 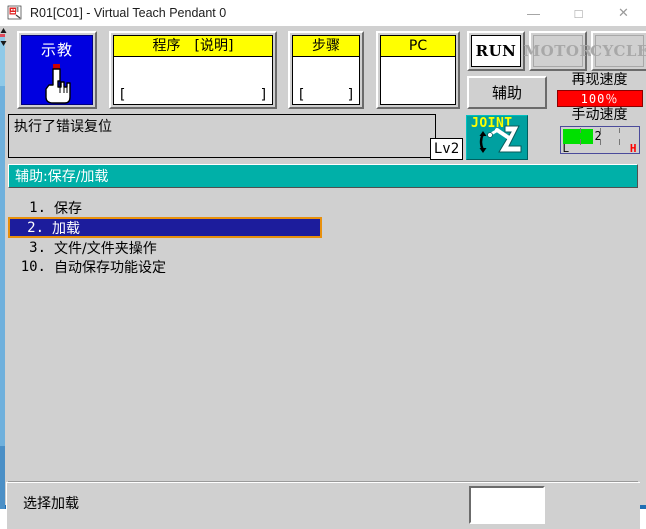 I want to click on menu-item-load: 2. 加载, so click(x=165, y=227).